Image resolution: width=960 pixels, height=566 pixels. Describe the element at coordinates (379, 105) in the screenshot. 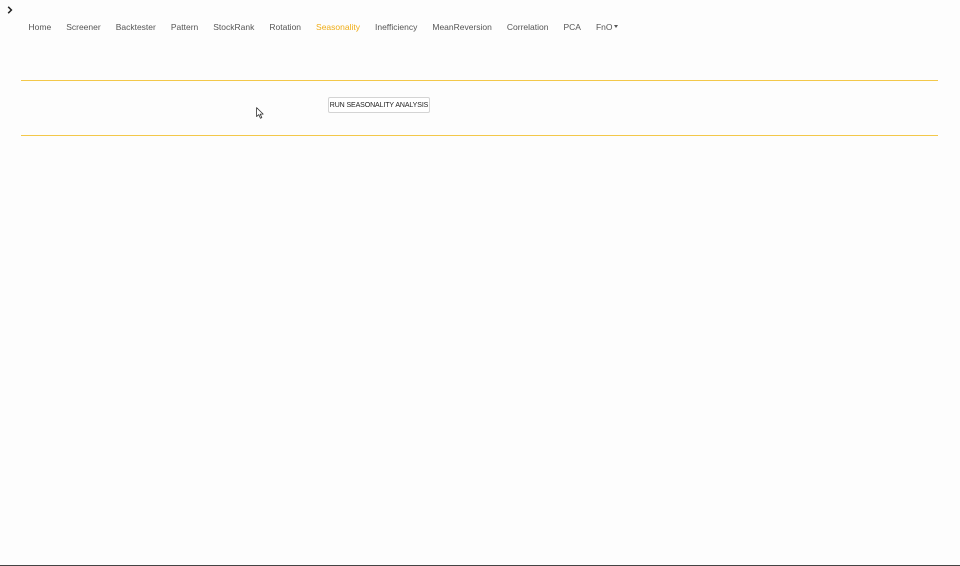

I see `run-seasonality-analysis-button: RUN SEASONALITY ANALYSIS` at that location.